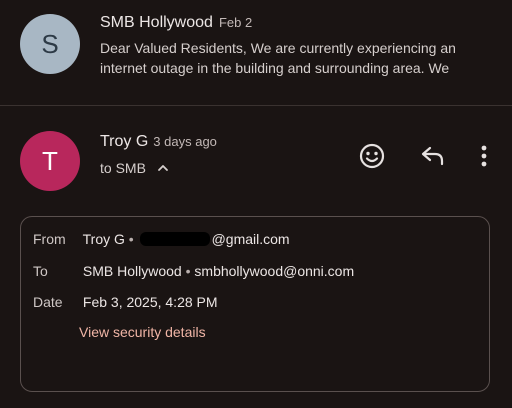  I want to click on date-row: Date Feb 3, 2025, 4:28 PM, so click(125, 302).